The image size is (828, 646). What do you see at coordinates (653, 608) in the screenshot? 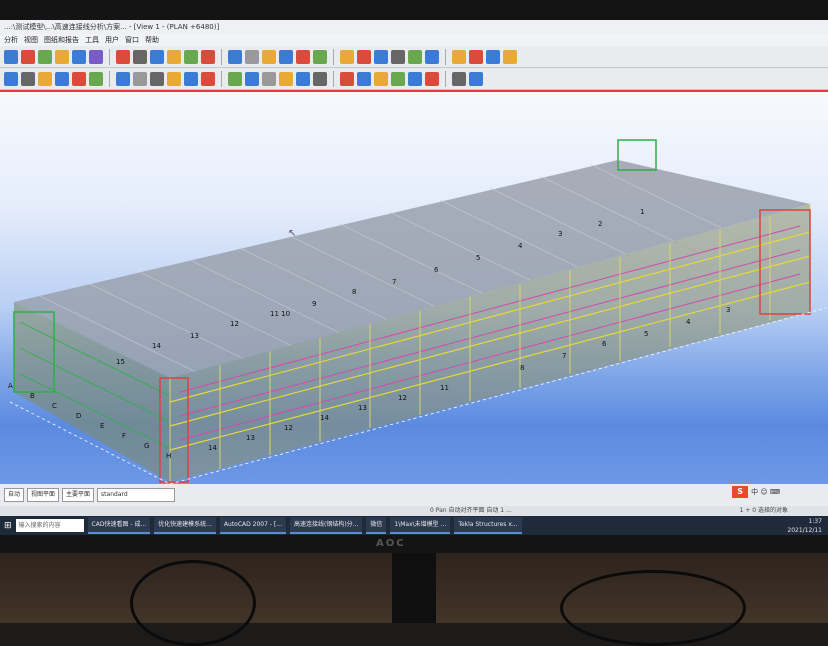
I see `cable` at bounding box center [653, 608].